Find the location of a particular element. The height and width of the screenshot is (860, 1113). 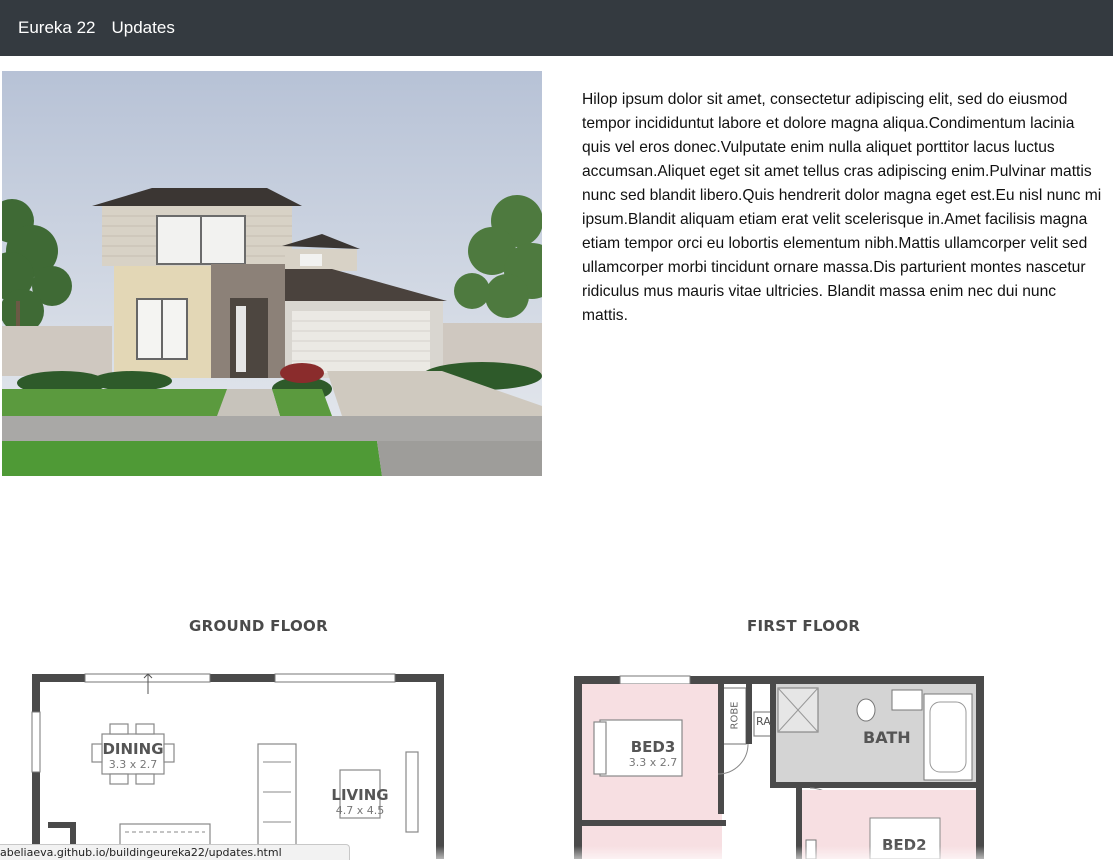

robe-label: ROBE is located at coordinates (735, 715).